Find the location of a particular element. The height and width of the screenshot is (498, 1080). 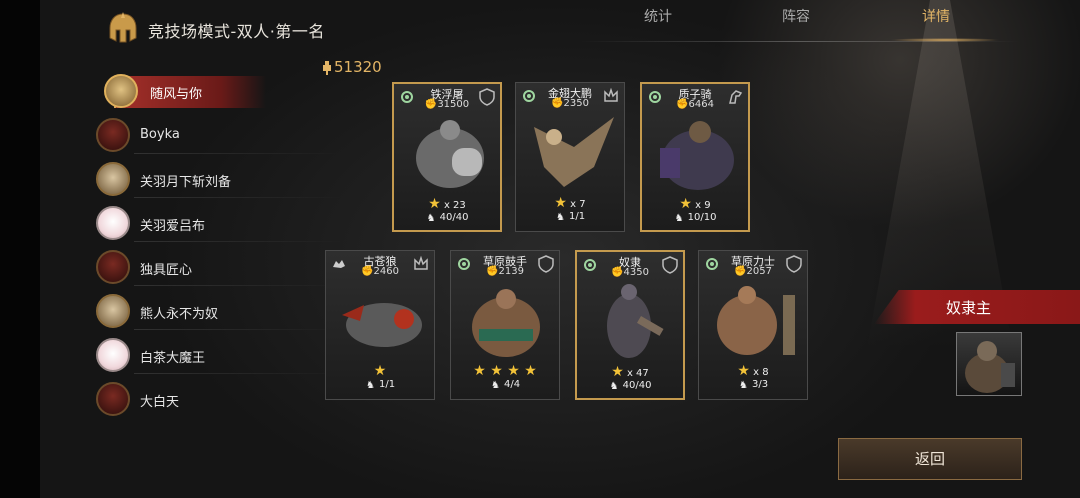

unit-card: 古苍狼 ✊2460 ★ ♞ 1/1 is located at coordinates (380, 325).